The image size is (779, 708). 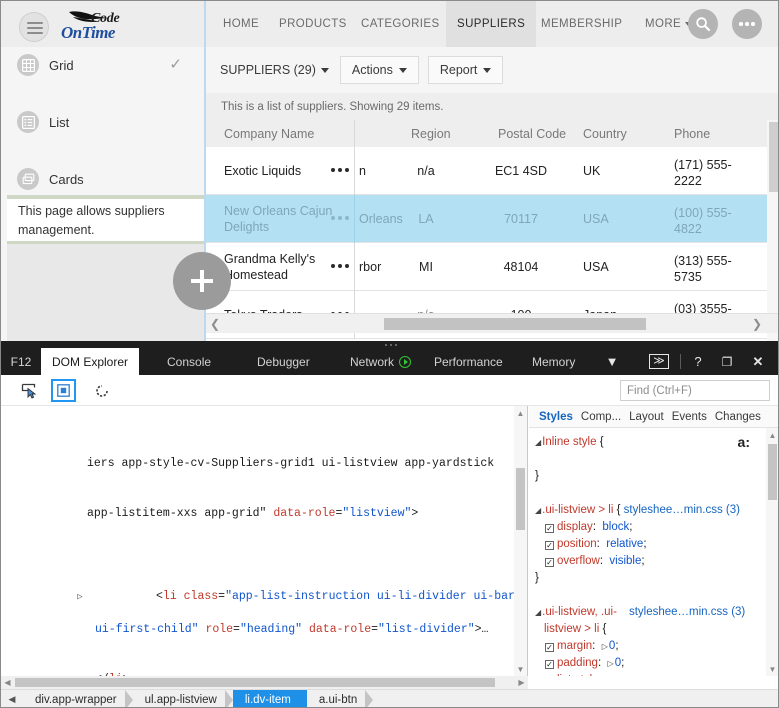 I want to click on style-declaration: ✓ margin: ▷0;, so click(x=656, y=646).